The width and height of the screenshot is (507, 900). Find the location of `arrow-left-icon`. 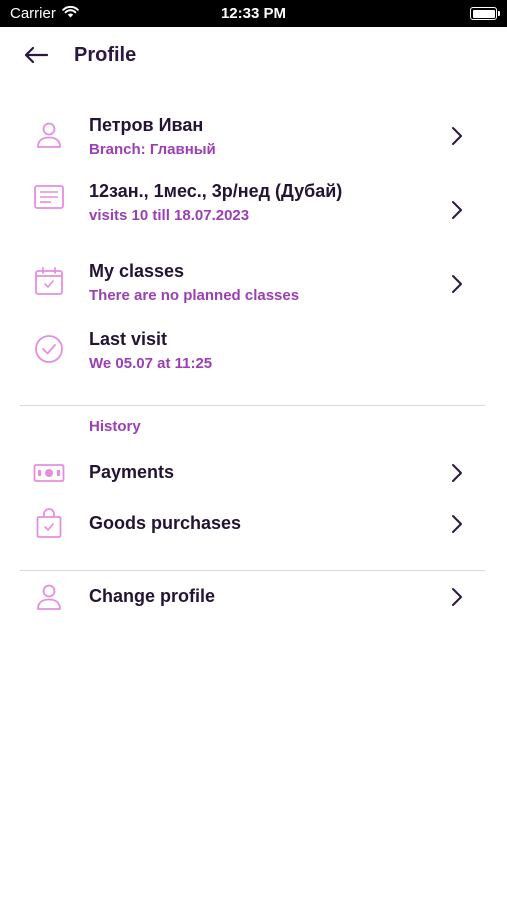

arrow-left-icon is located at coordinates (36, 55).